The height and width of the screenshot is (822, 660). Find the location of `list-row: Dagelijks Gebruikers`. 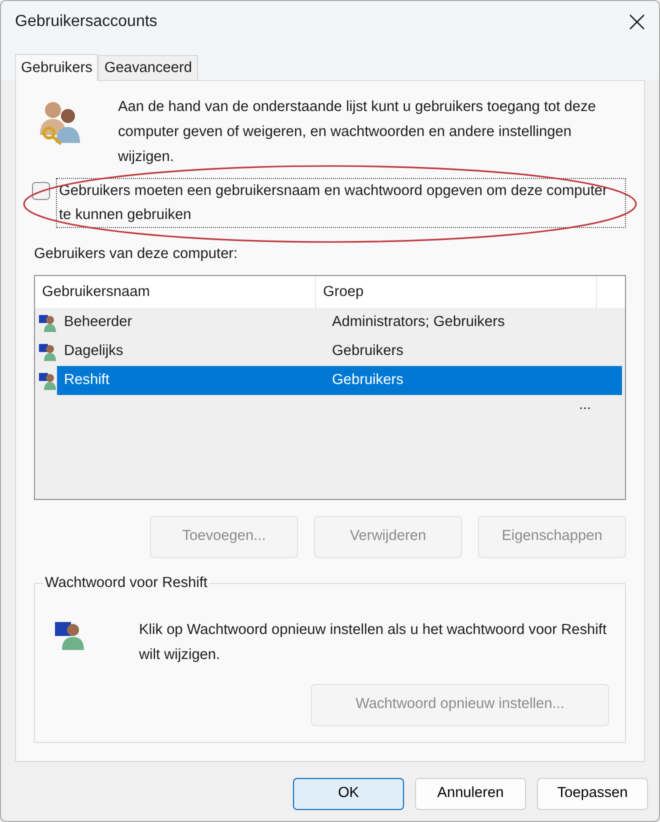

list-row: Dagelijks Gebruikers is located at coordinates (339, 351).